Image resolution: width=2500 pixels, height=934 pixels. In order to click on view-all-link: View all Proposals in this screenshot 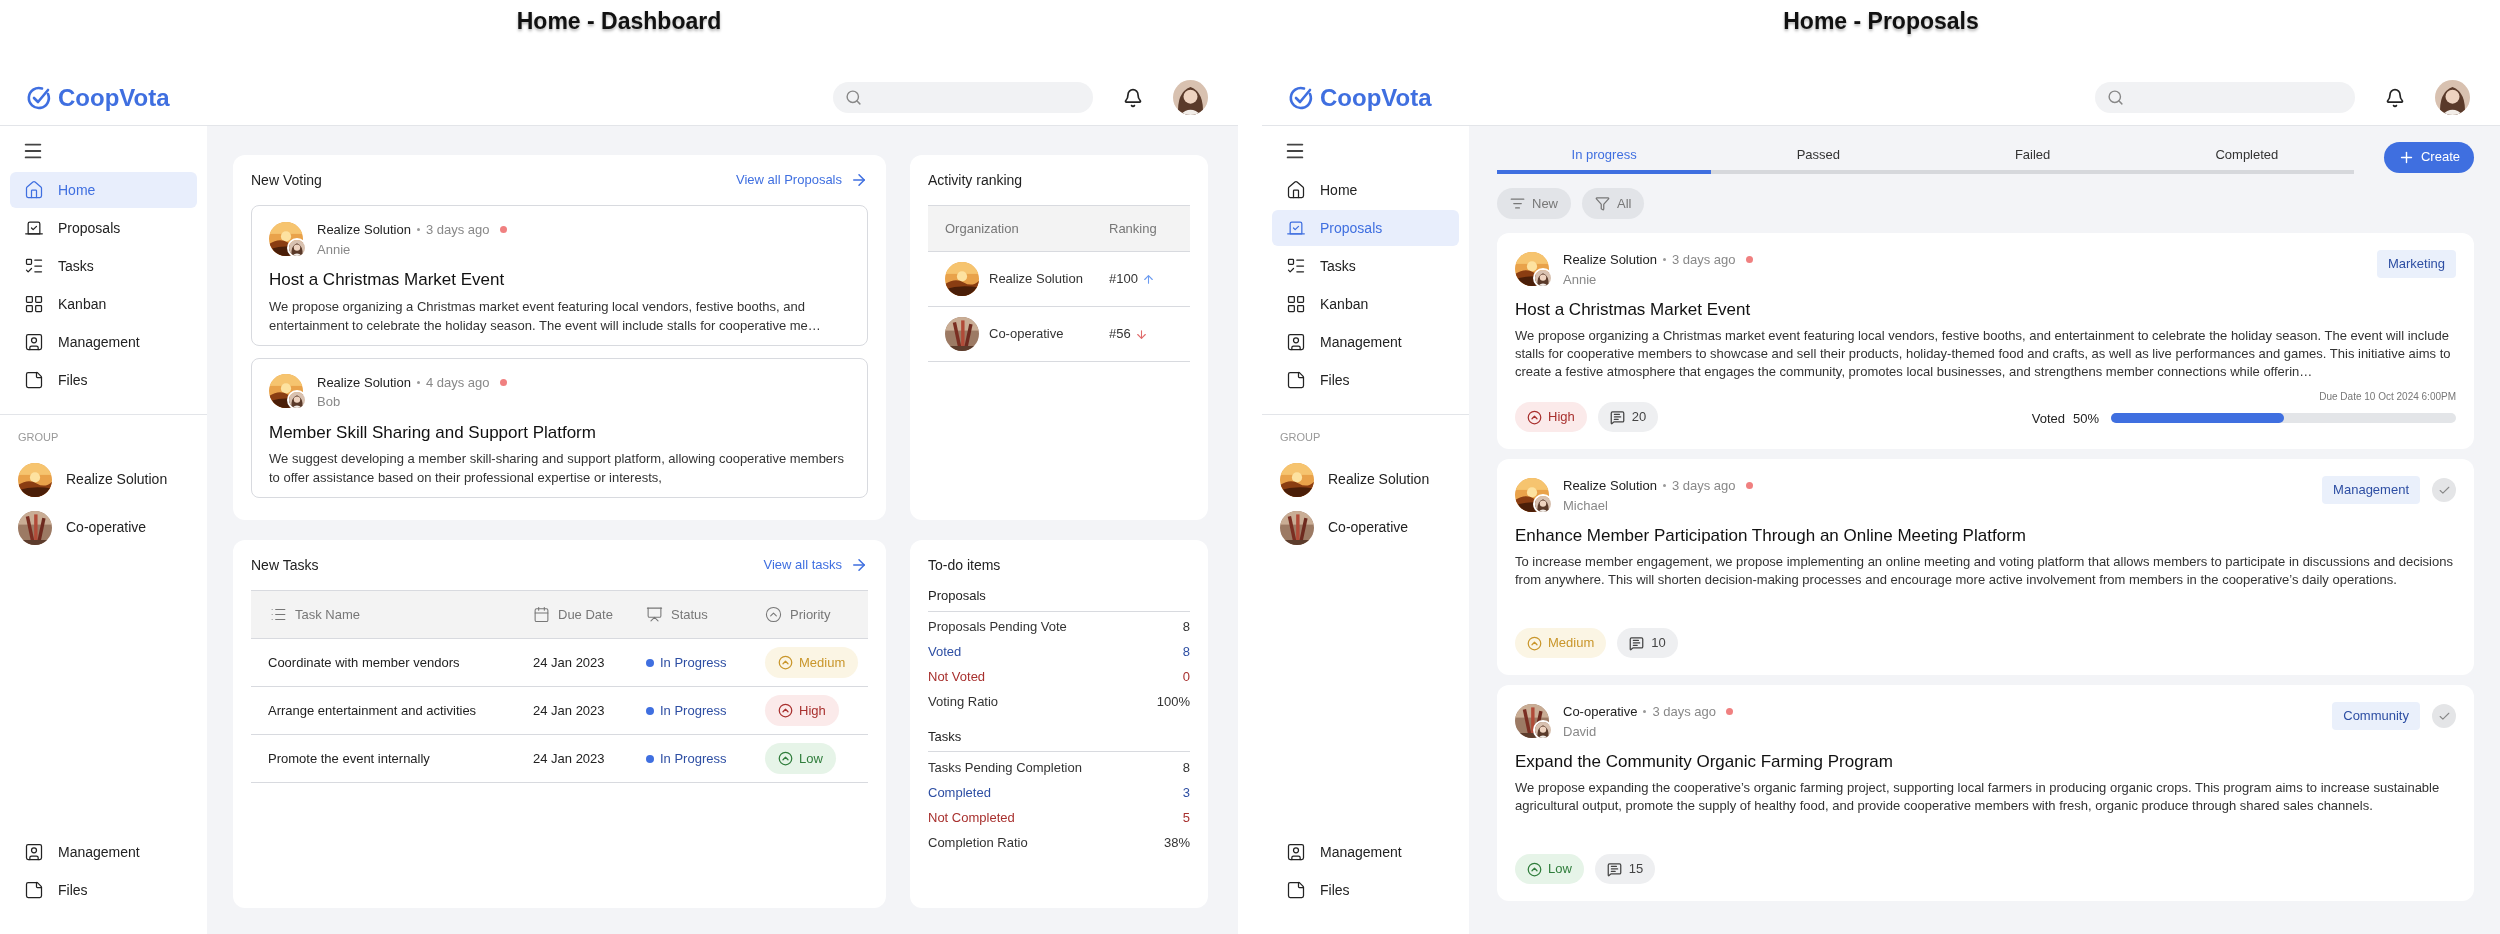, I will do `click(802, 180)`.